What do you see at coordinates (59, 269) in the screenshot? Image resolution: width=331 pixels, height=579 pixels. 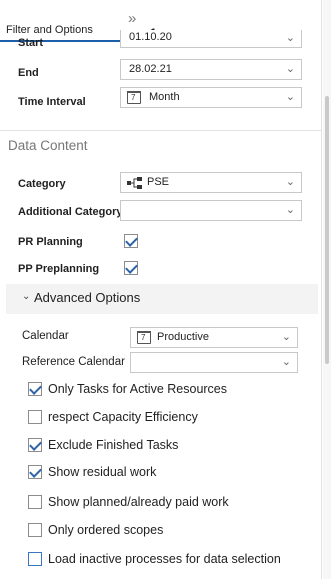 I see `pp-preplanning-label: PP Preplanning` at bounding box center [59, 269].